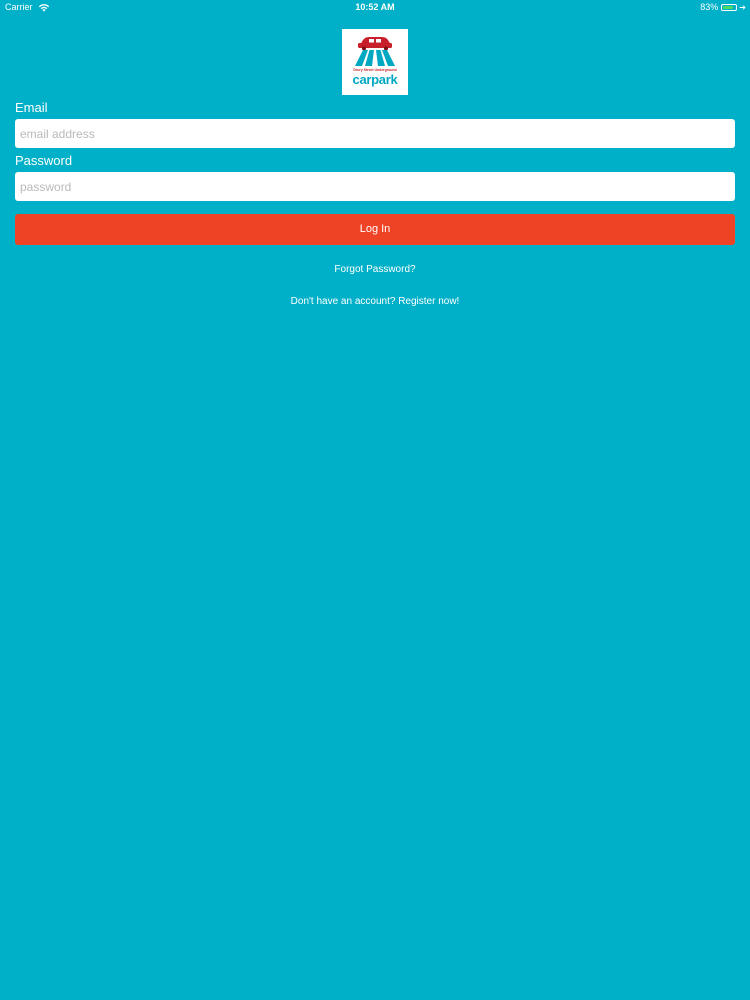 The height and width of the screenshot is (1000, 750). What do you see at coordinates (375, 51) in the screenshot?
I see `carpark-logo-graphic` at bounding box center [375, 51].